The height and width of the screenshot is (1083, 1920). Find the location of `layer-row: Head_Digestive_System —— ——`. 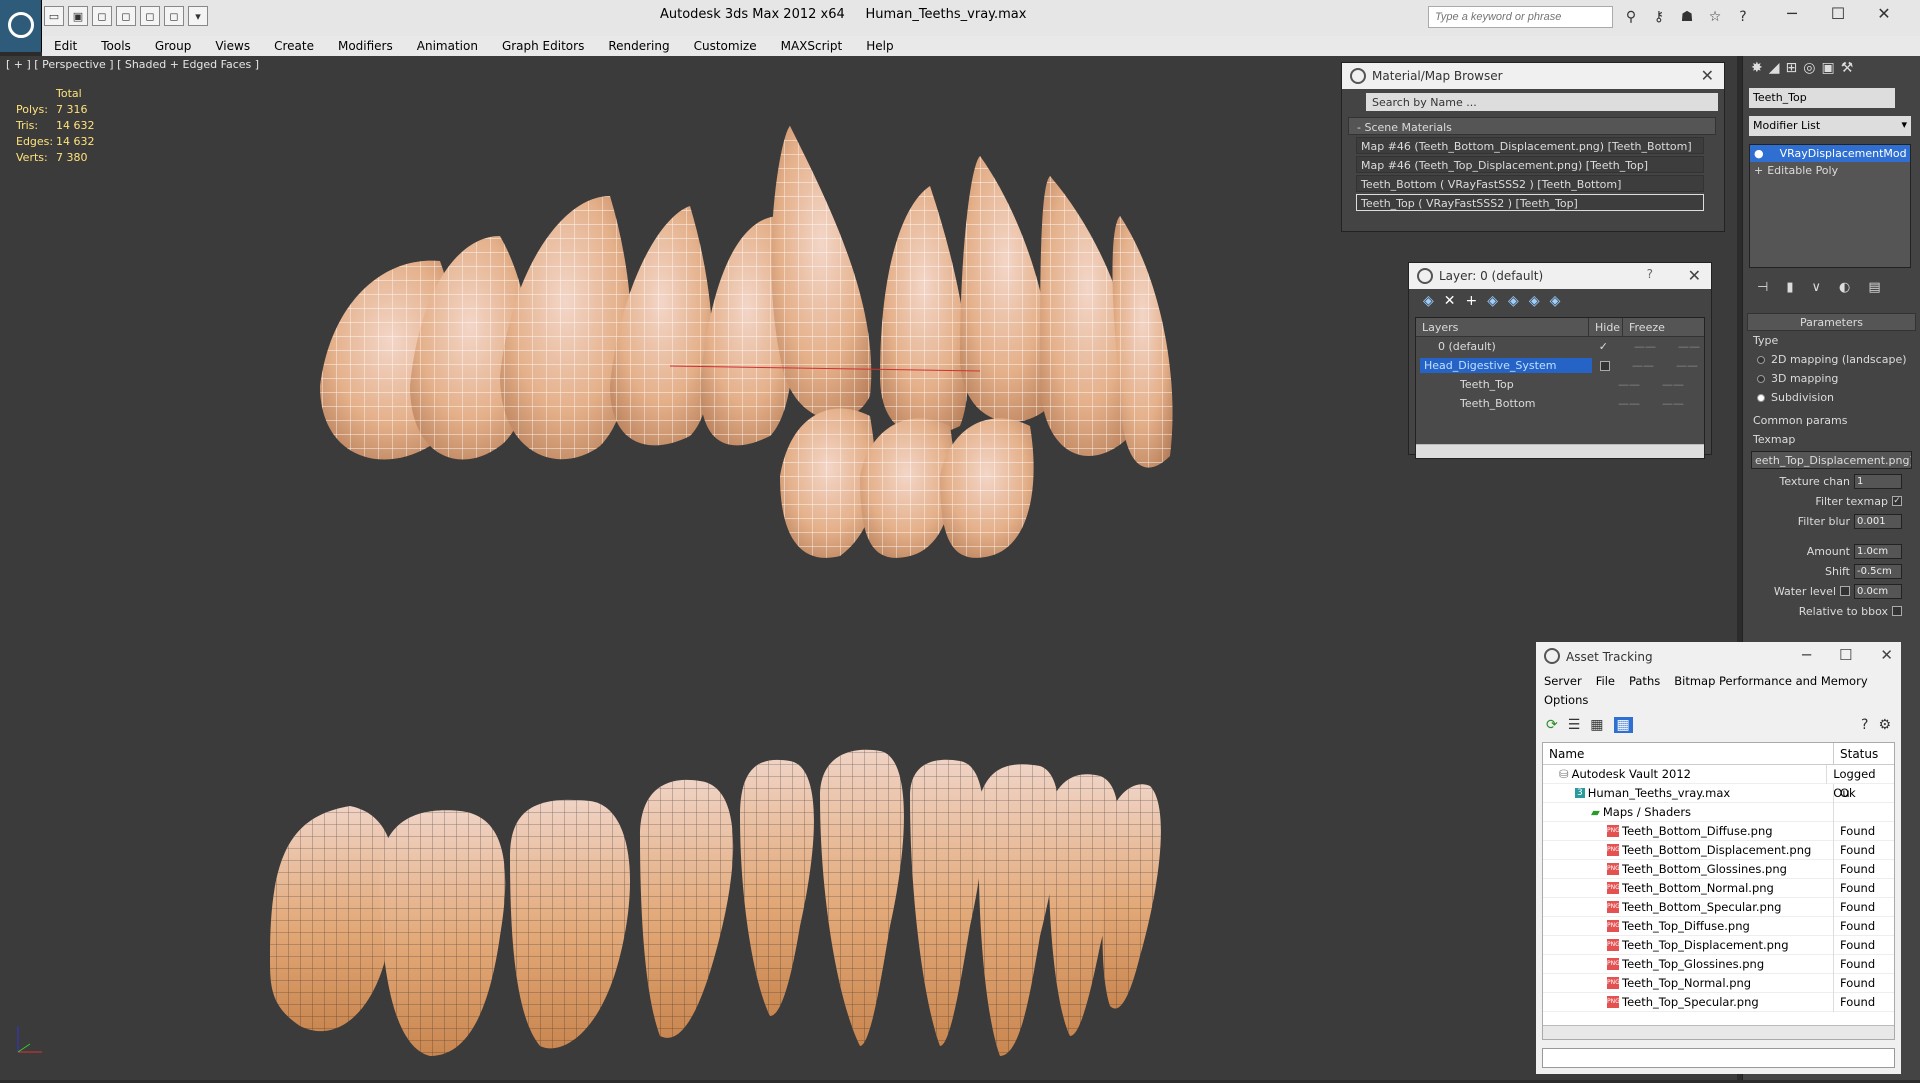

layer-row: Head_Digestive_System —— —— is located at coordinates (1560, 365).